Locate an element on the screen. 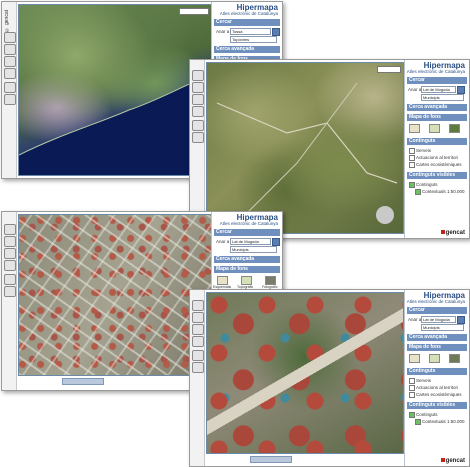 This screenshot has width=470, height=467. roads-overlay is located at coordinates (307, 153).